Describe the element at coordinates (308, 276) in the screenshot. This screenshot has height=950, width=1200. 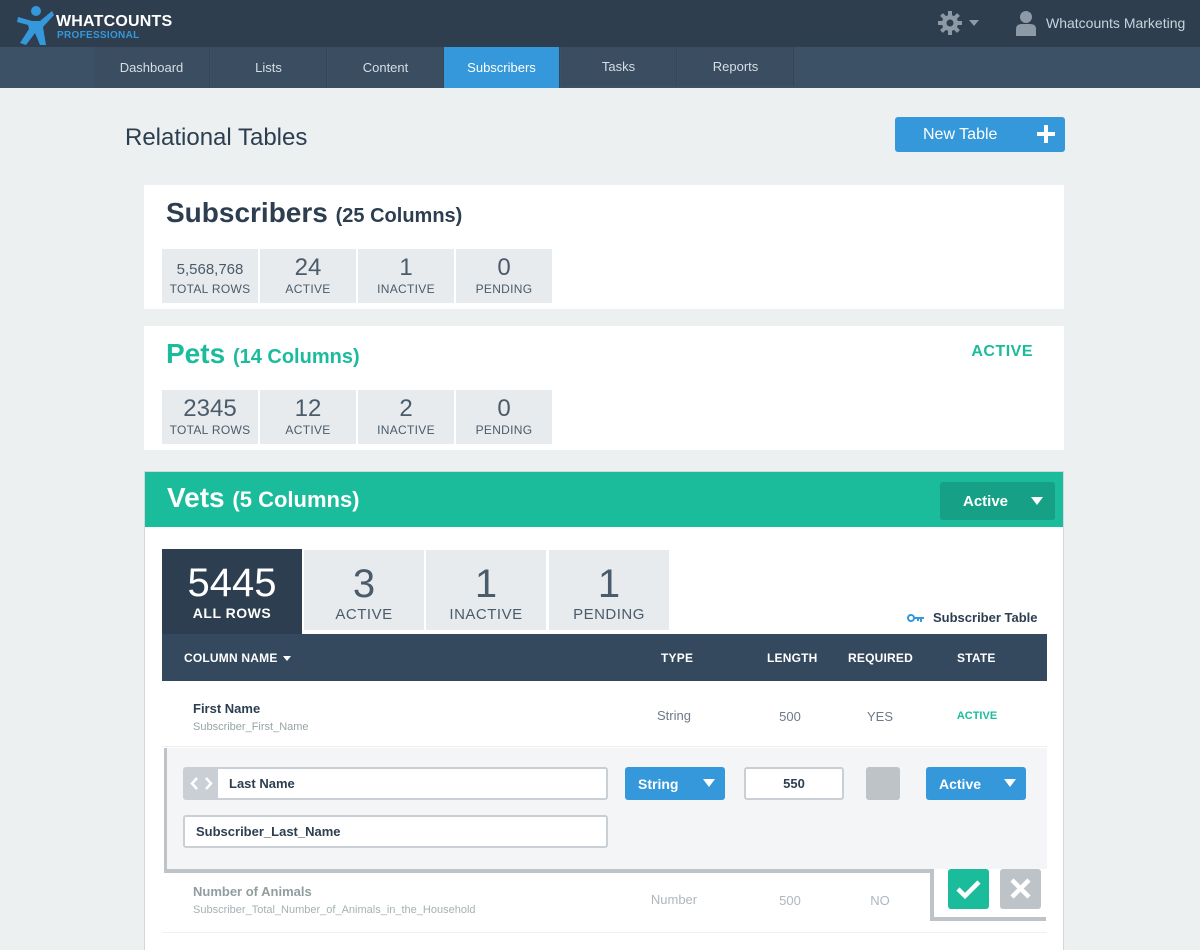
I see `stat-active: 24 ACTIVE` at that location.